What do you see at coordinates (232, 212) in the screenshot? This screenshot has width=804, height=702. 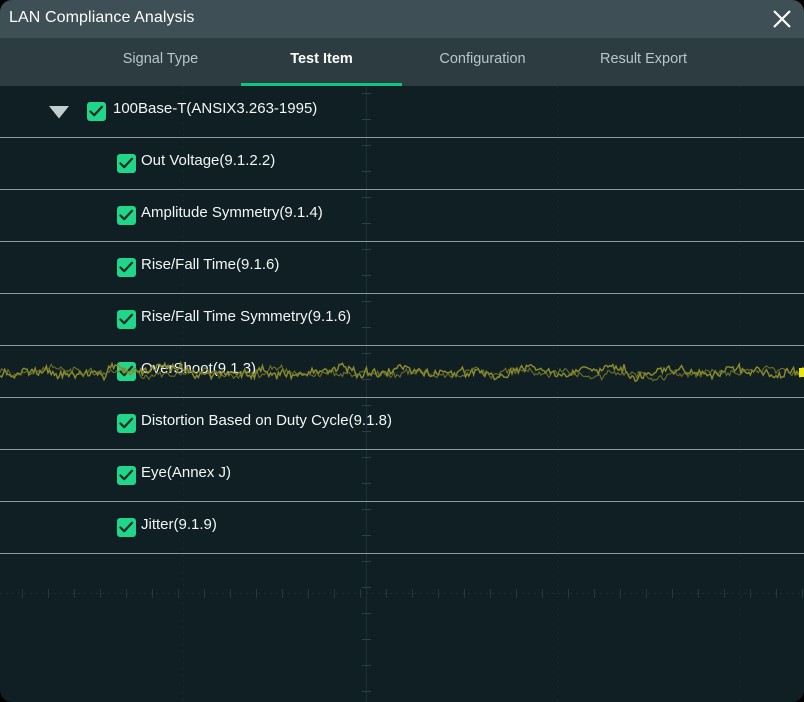 I see `tree-row-label: Amplitude Symmetry(9.1.4)` at bounding box center [232, 212].